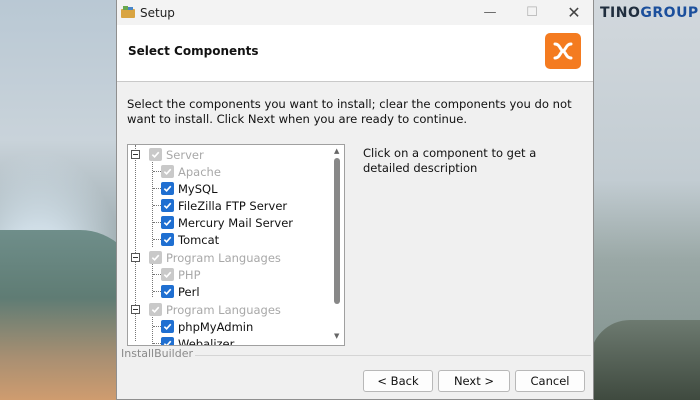 This screenshot has height=400, width=700. Describe the element at coordinates (167, 171) in the screenshot. I see `checkbox-apache` at that location.